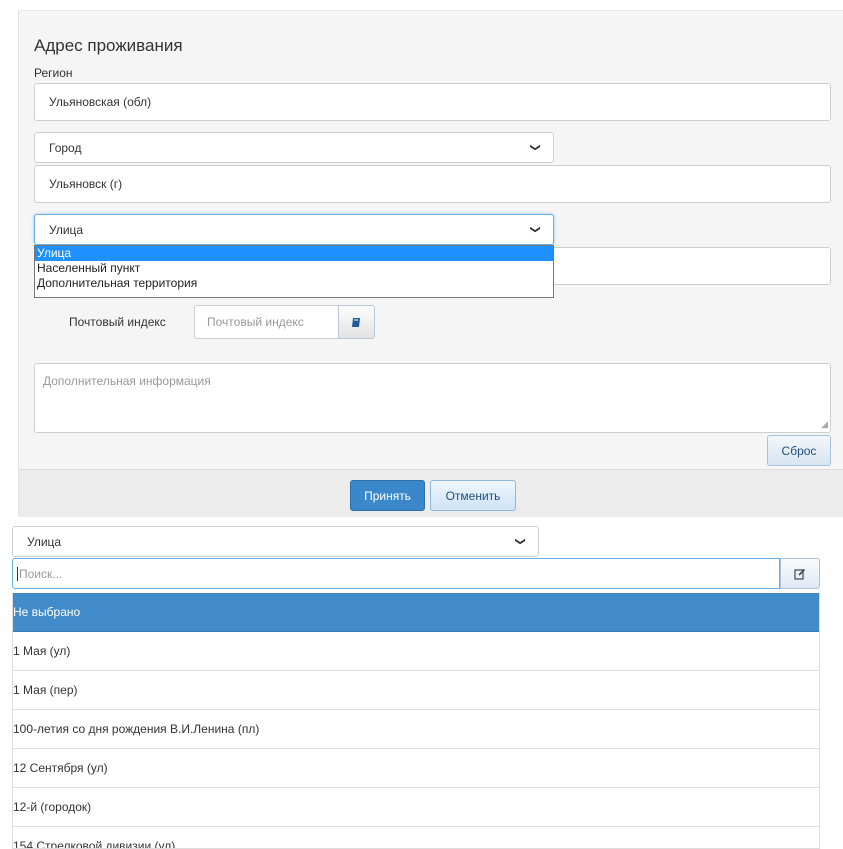 Image resolution: width=843 pixels, height=849 pixels. Describe the element at coordinates (17, 573) in the screenshot. I see `text-caret` at that location.